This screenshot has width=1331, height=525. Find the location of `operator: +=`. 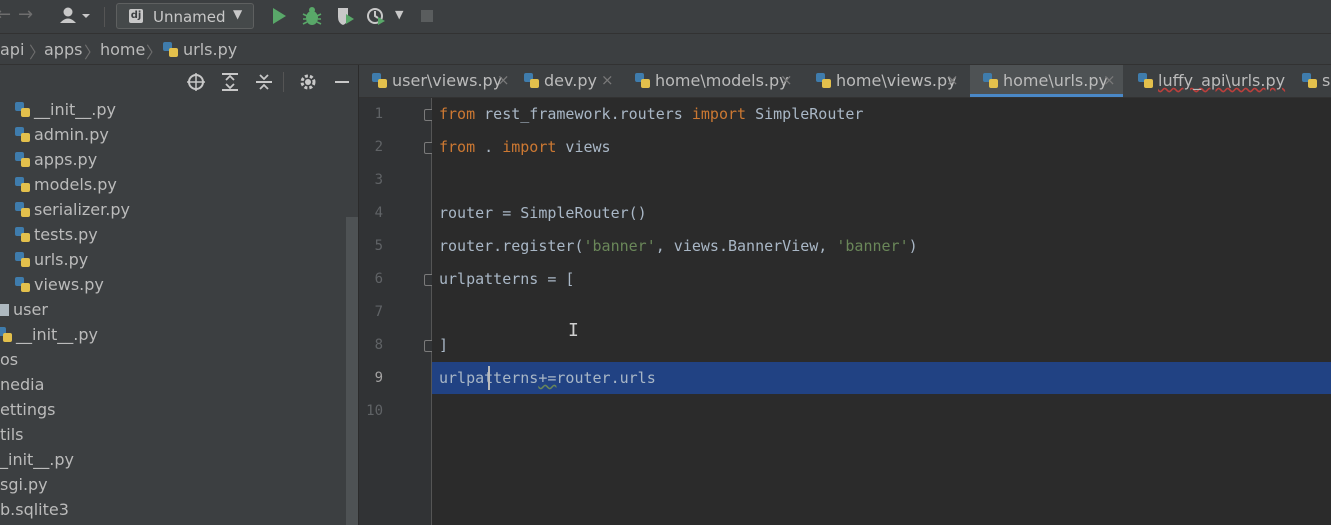

operator: += is located at coordinates (547, 378).